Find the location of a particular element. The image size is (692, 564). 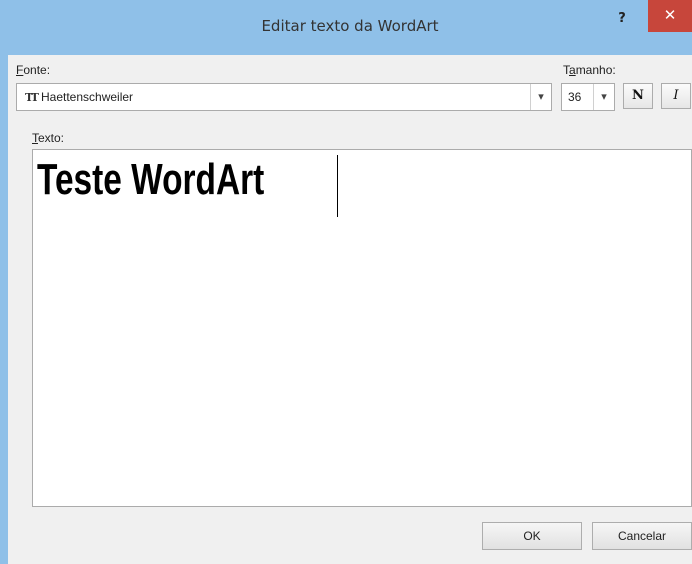

help-button: ? is located at coordinates (622, 19).